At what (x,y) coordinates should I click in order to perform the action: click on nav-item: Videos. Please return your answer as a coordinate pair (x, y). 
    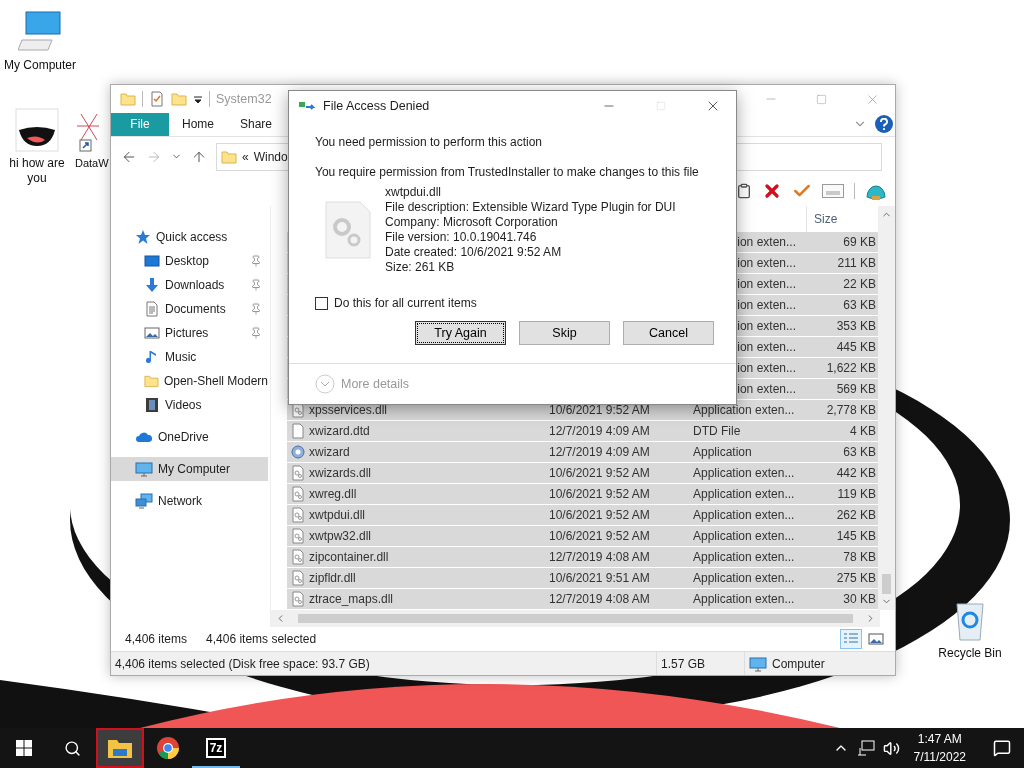
    Looking at the image, I should click on (189, 405).